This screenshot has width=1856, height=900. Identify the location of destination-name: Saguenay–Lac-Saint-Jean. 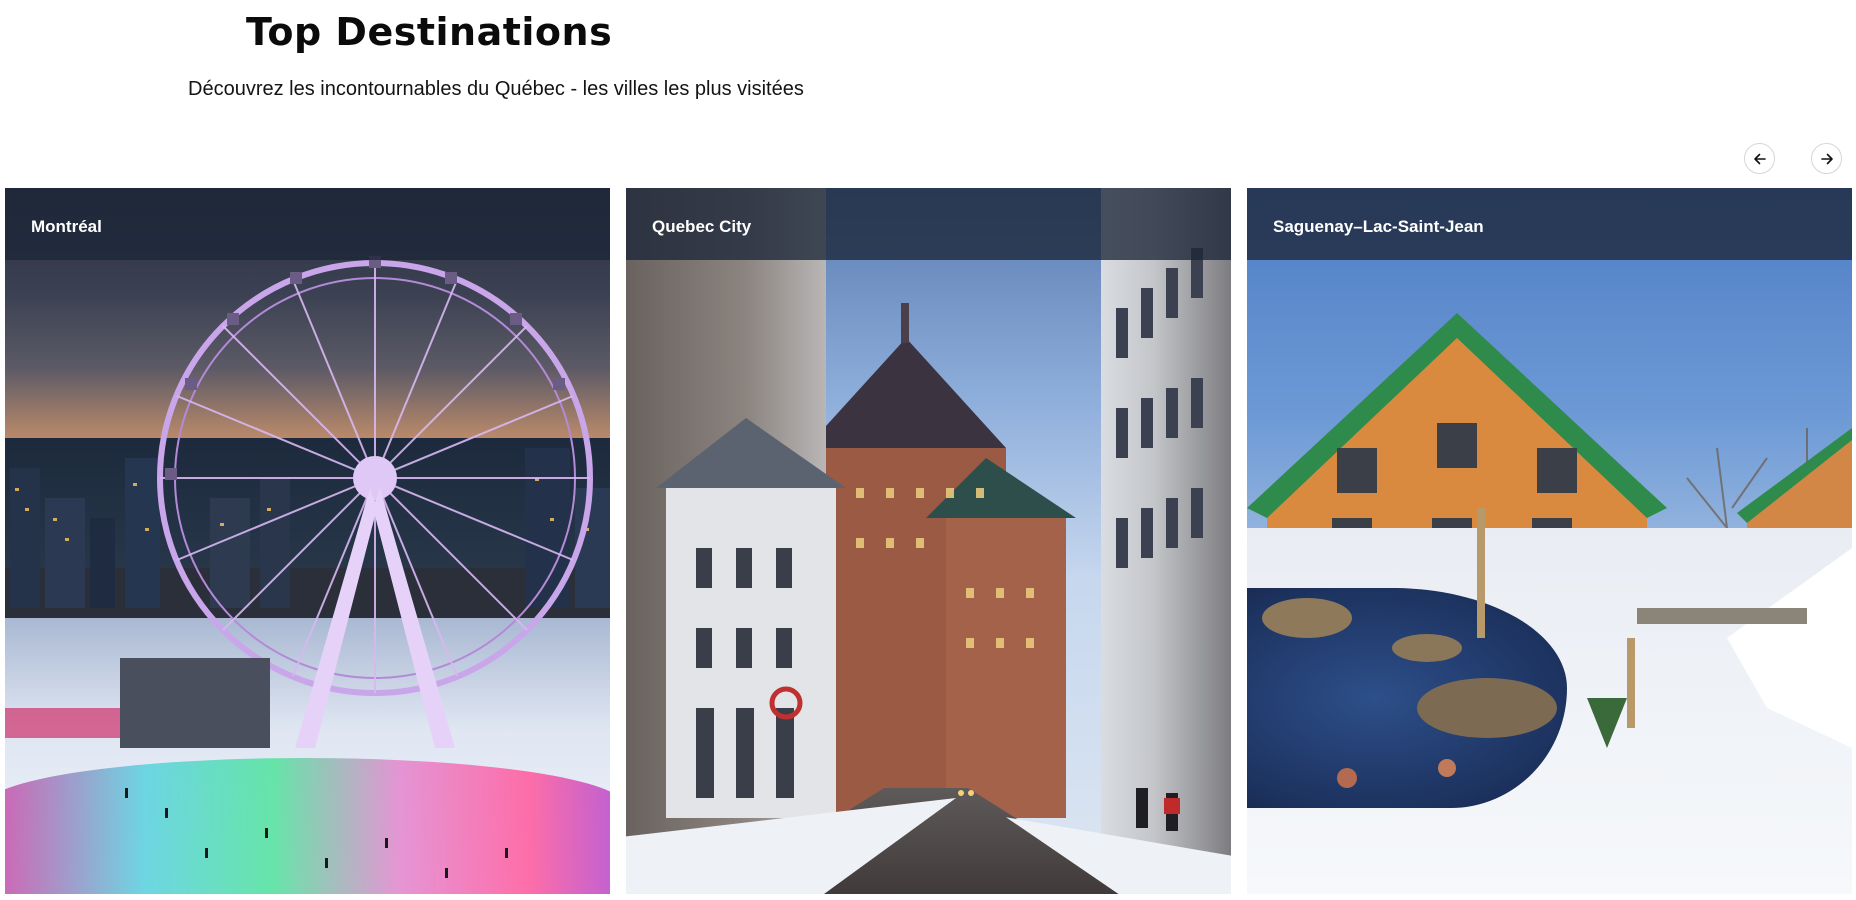
(1378, 226).